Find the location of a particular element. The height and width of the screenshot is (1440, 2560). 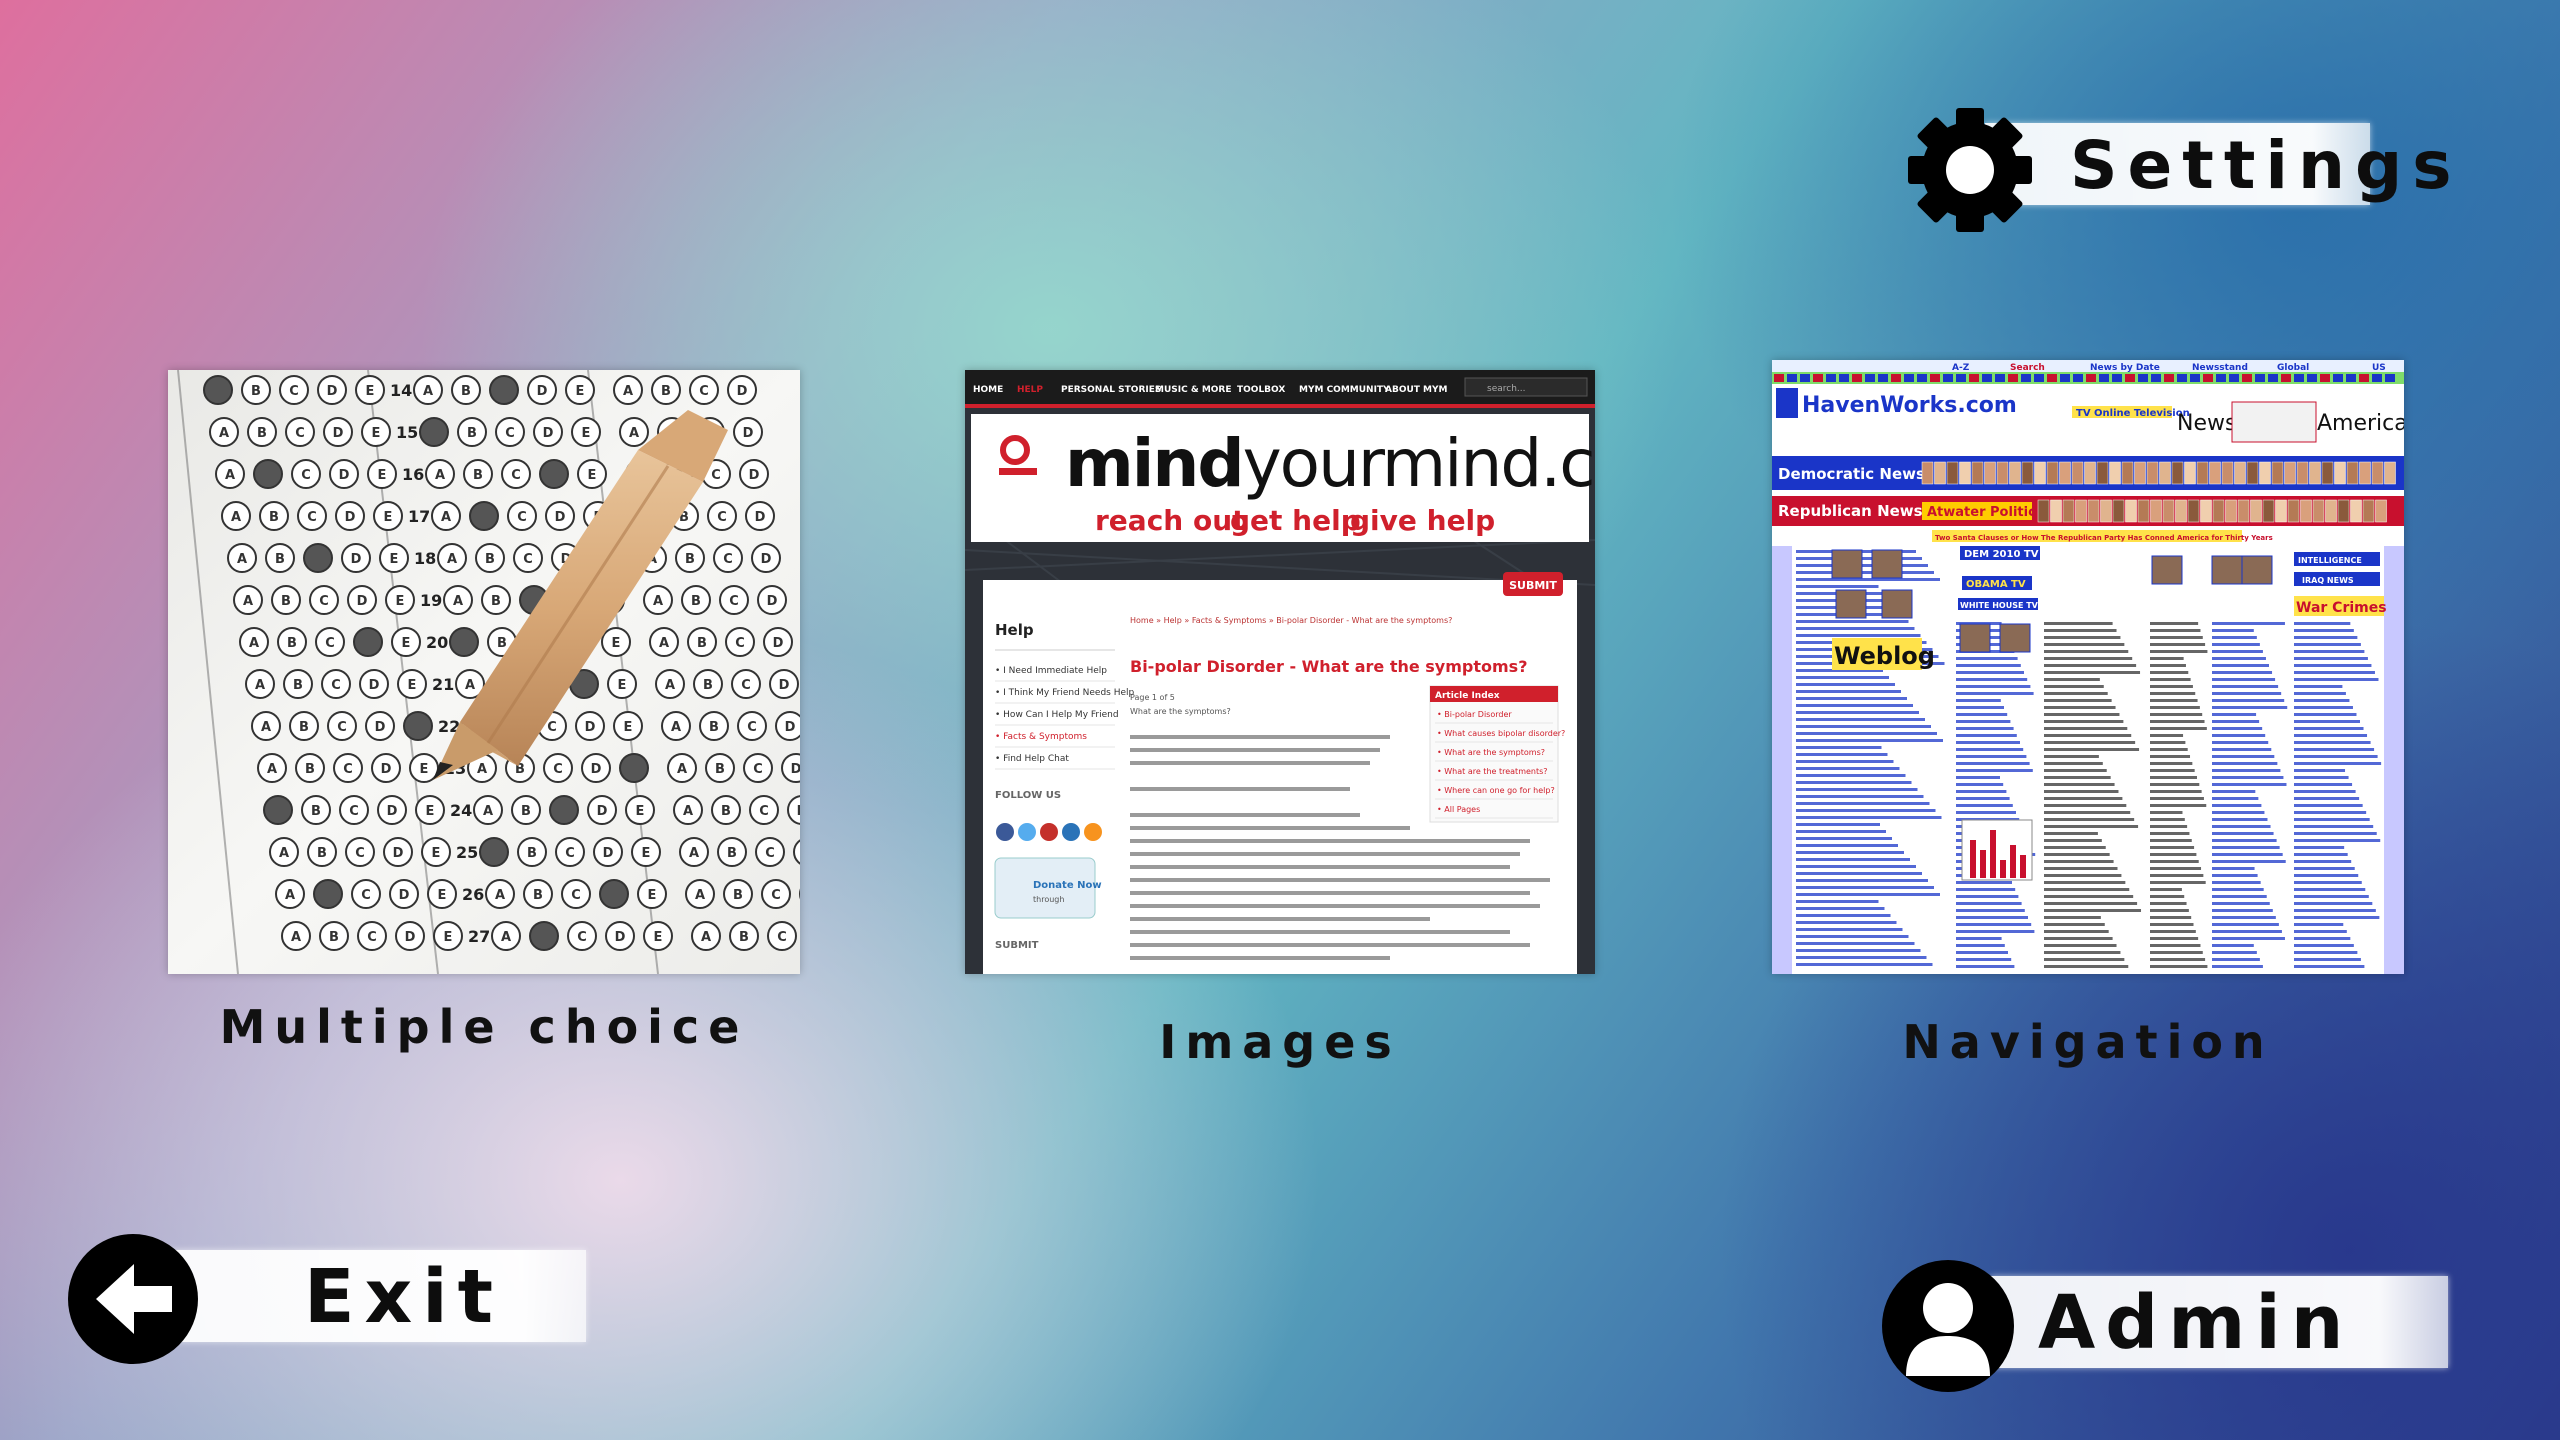

mym-article-index-item: • What causes bipolar disorder? is located at coordinates (1501, 733).